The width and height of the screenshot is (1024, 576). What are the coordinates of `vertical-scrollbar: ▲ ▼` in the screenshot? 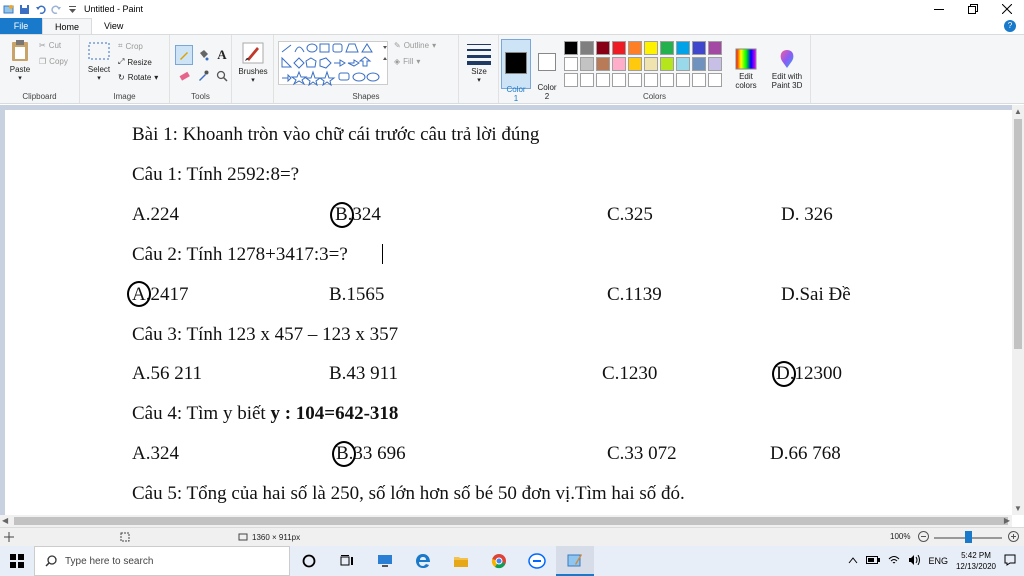 It's located at (1018, 310).